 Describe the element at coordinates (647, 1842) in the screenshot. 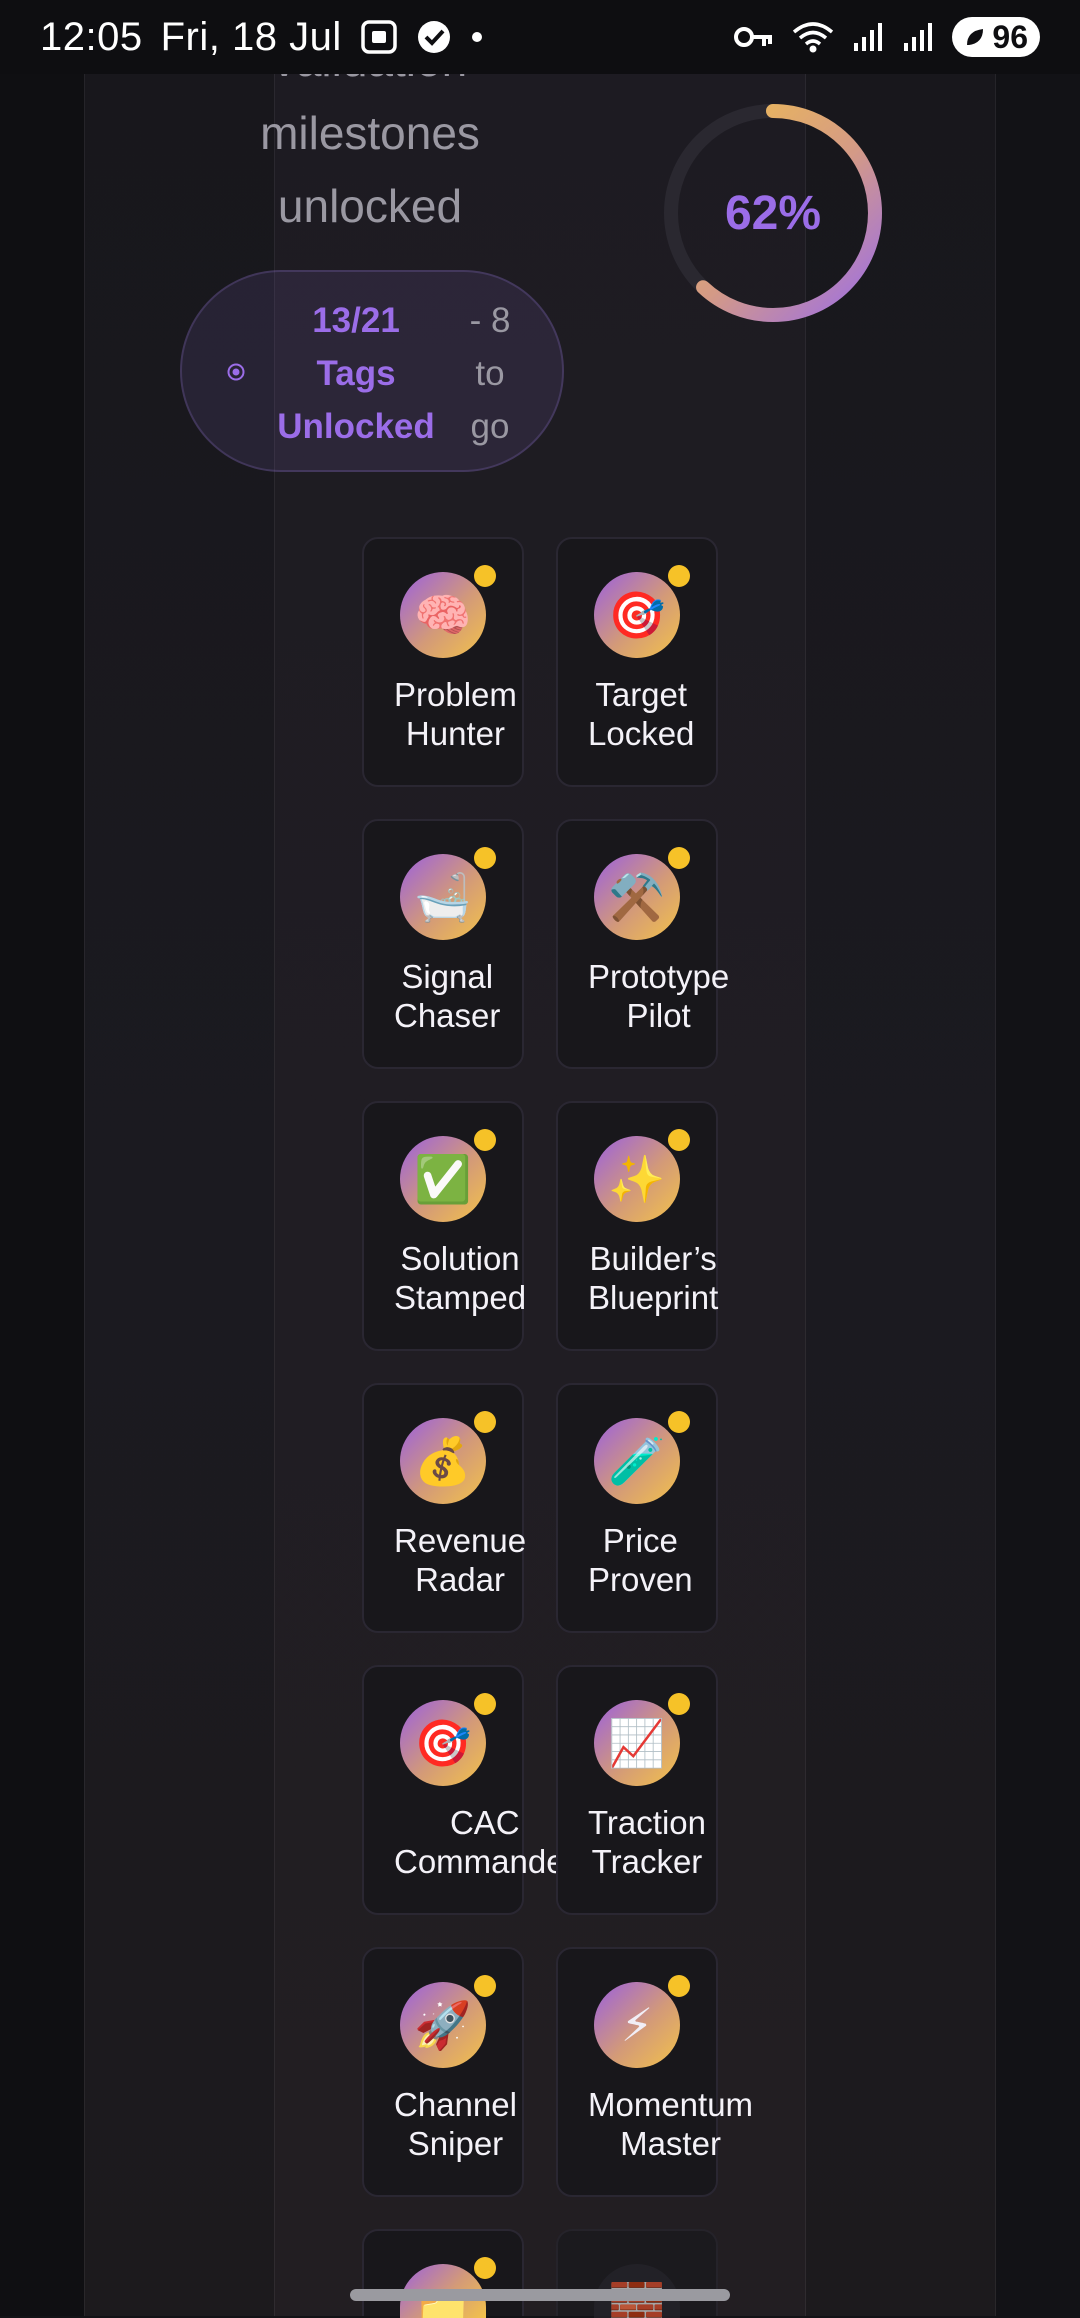

I see `badge-title: Traction Tracker` at that location.